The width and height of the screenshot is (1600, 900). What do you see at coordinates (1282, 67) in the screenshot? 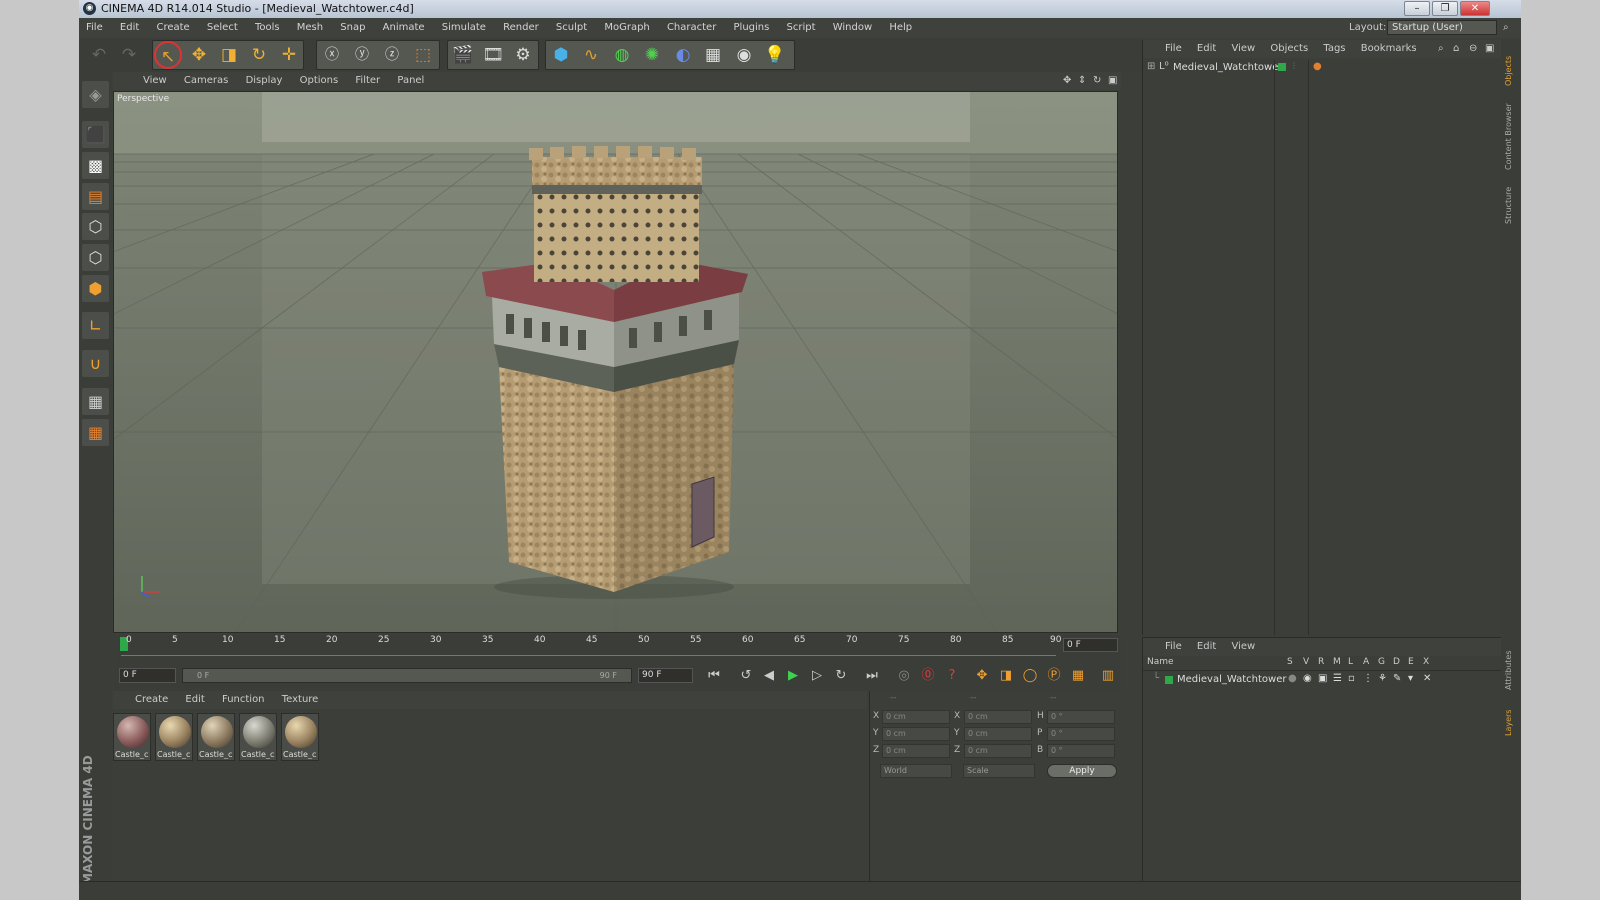
I see `visibility-editor-dot` at bounding box center [1282, 67].